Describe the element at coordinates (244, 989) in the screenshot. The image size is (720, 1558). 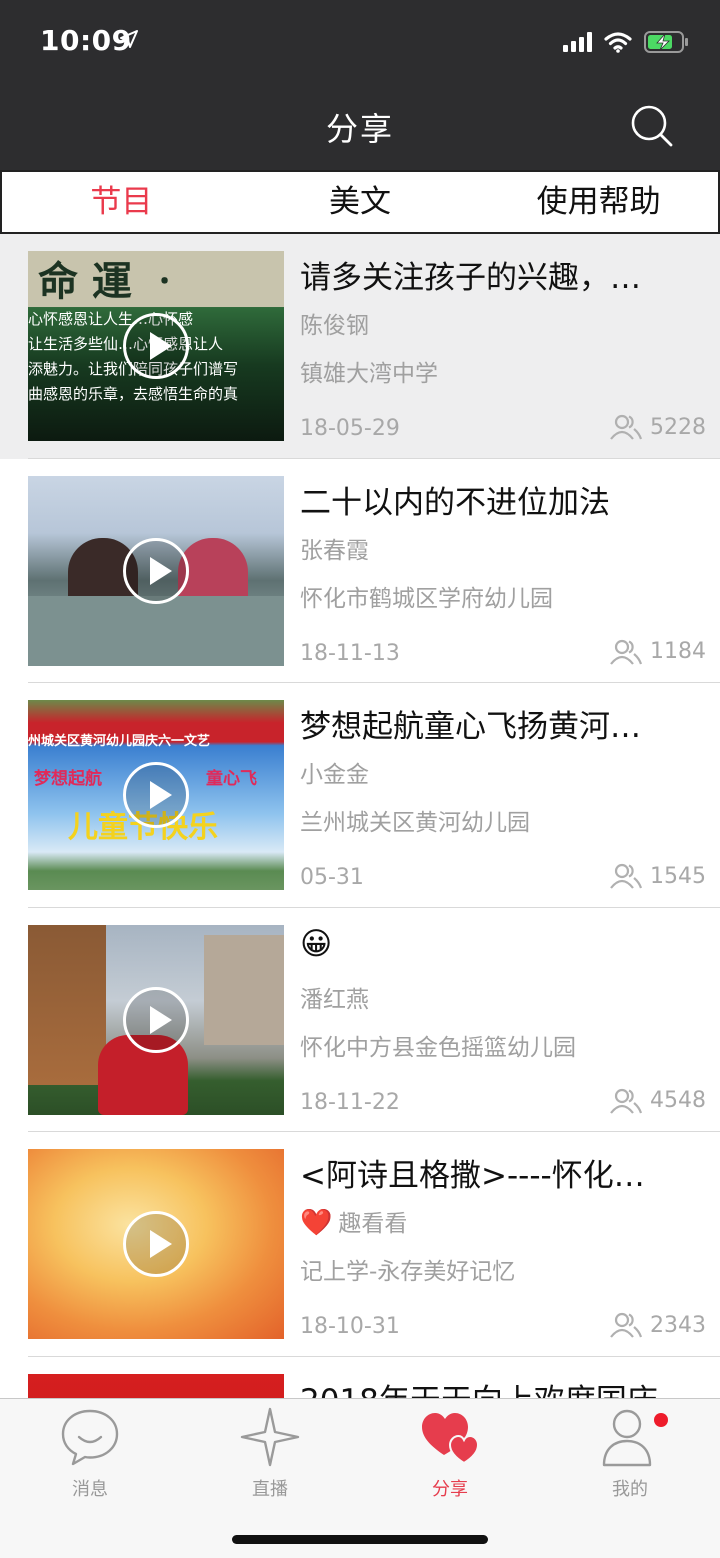
I see `building` at that location.